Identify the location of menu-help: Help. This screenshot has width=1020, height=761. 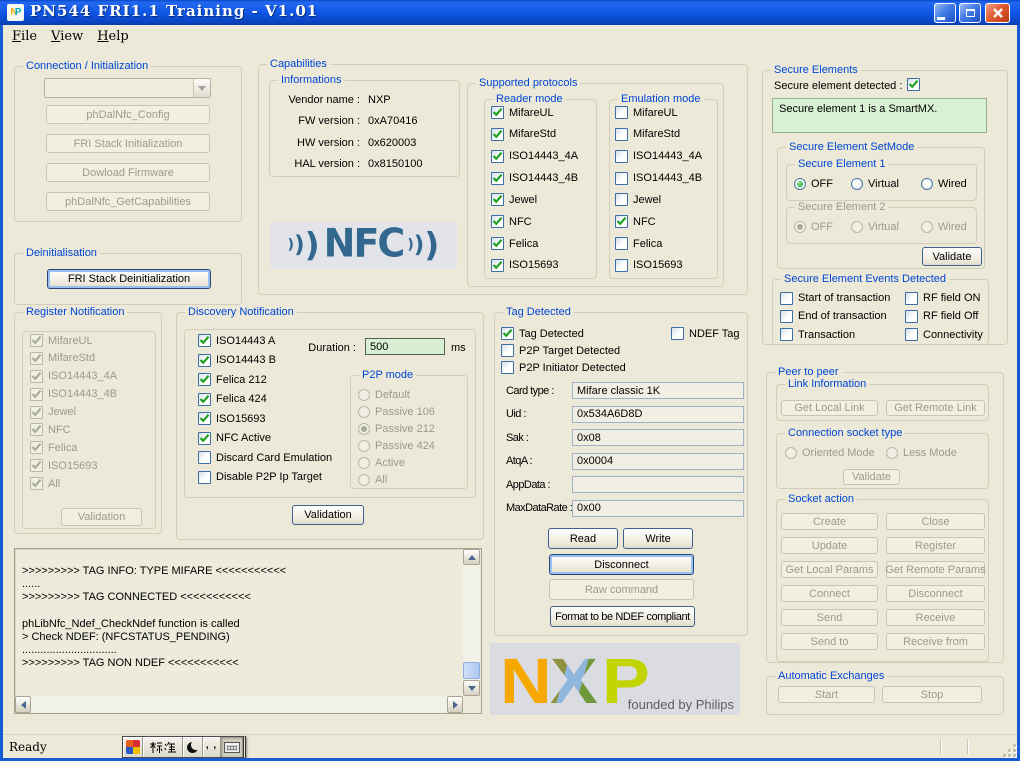
(116, 36).